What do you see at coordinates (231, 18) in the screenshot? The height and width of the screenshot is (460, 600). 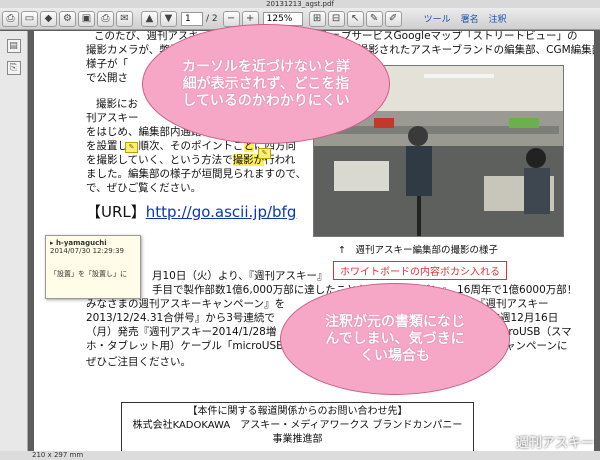 I see `zoom-out-icon: −` at bounding box center [231, 18].